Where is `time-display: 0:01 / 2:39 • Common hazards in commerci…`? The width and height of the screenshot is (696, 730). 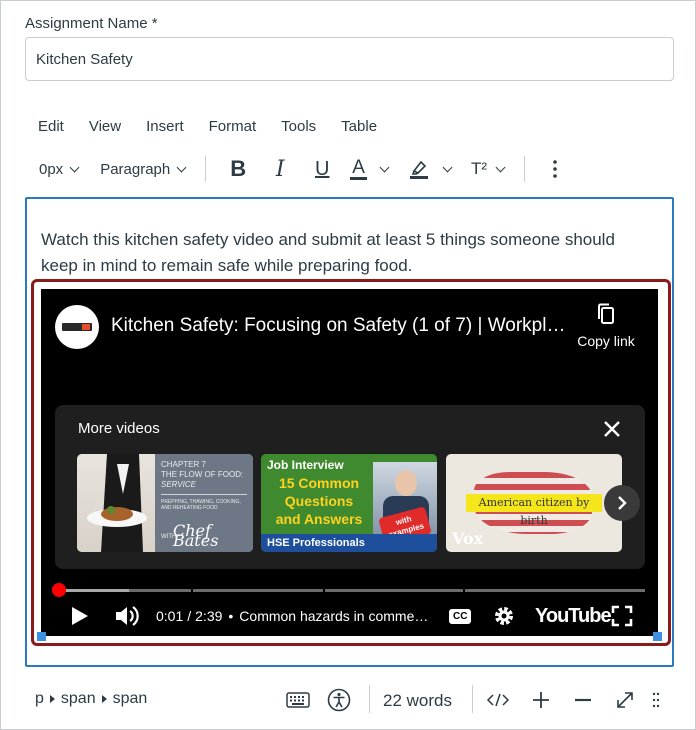 time-display: 0:01 / 2:39 • Common hazards in commerci… is located at coordinates (292, 616).